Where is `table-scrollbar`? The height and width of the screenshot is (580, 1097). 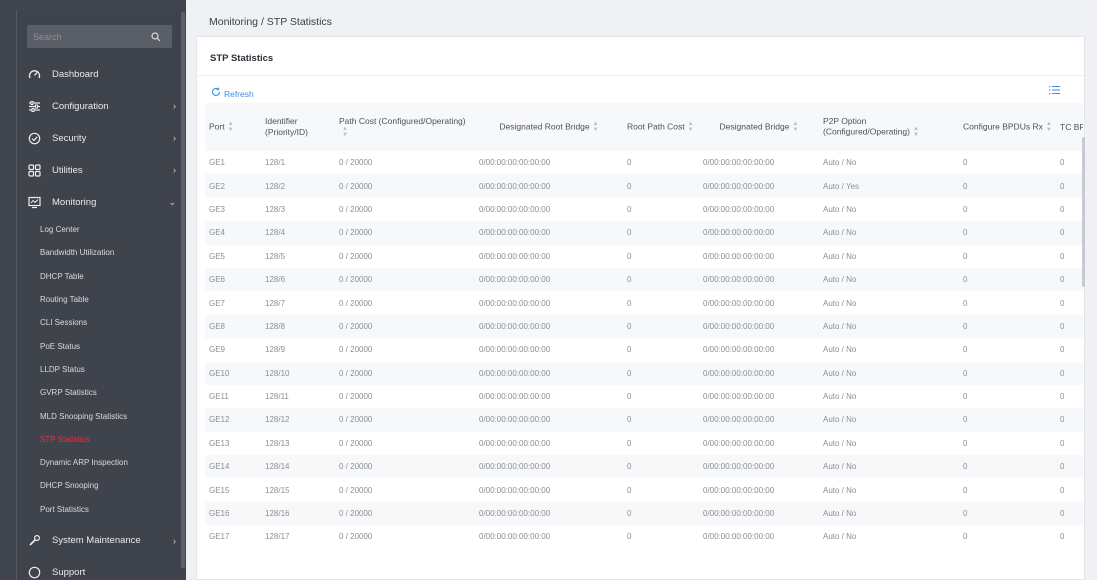 table-scrollbar is located at coordinates (1083, 212).